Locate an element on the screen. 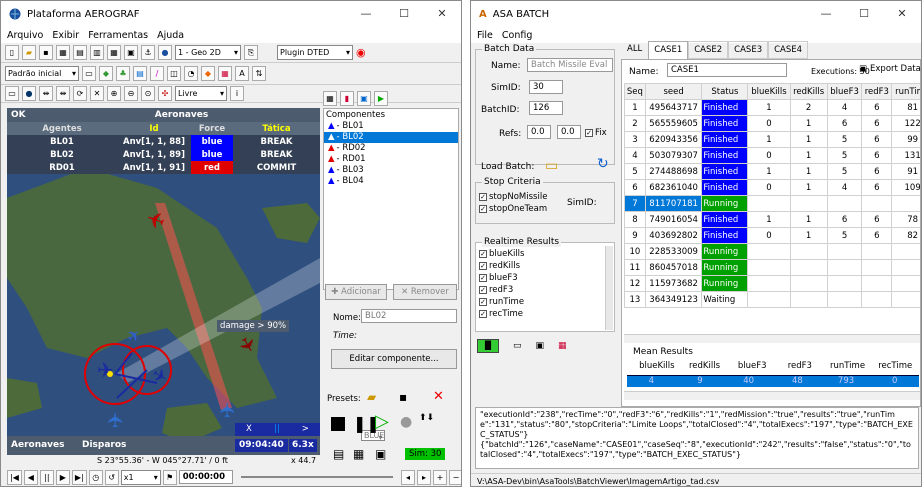 This screenshot has height=487, width=922. timeline-slider is located at coordinates (316, 477).